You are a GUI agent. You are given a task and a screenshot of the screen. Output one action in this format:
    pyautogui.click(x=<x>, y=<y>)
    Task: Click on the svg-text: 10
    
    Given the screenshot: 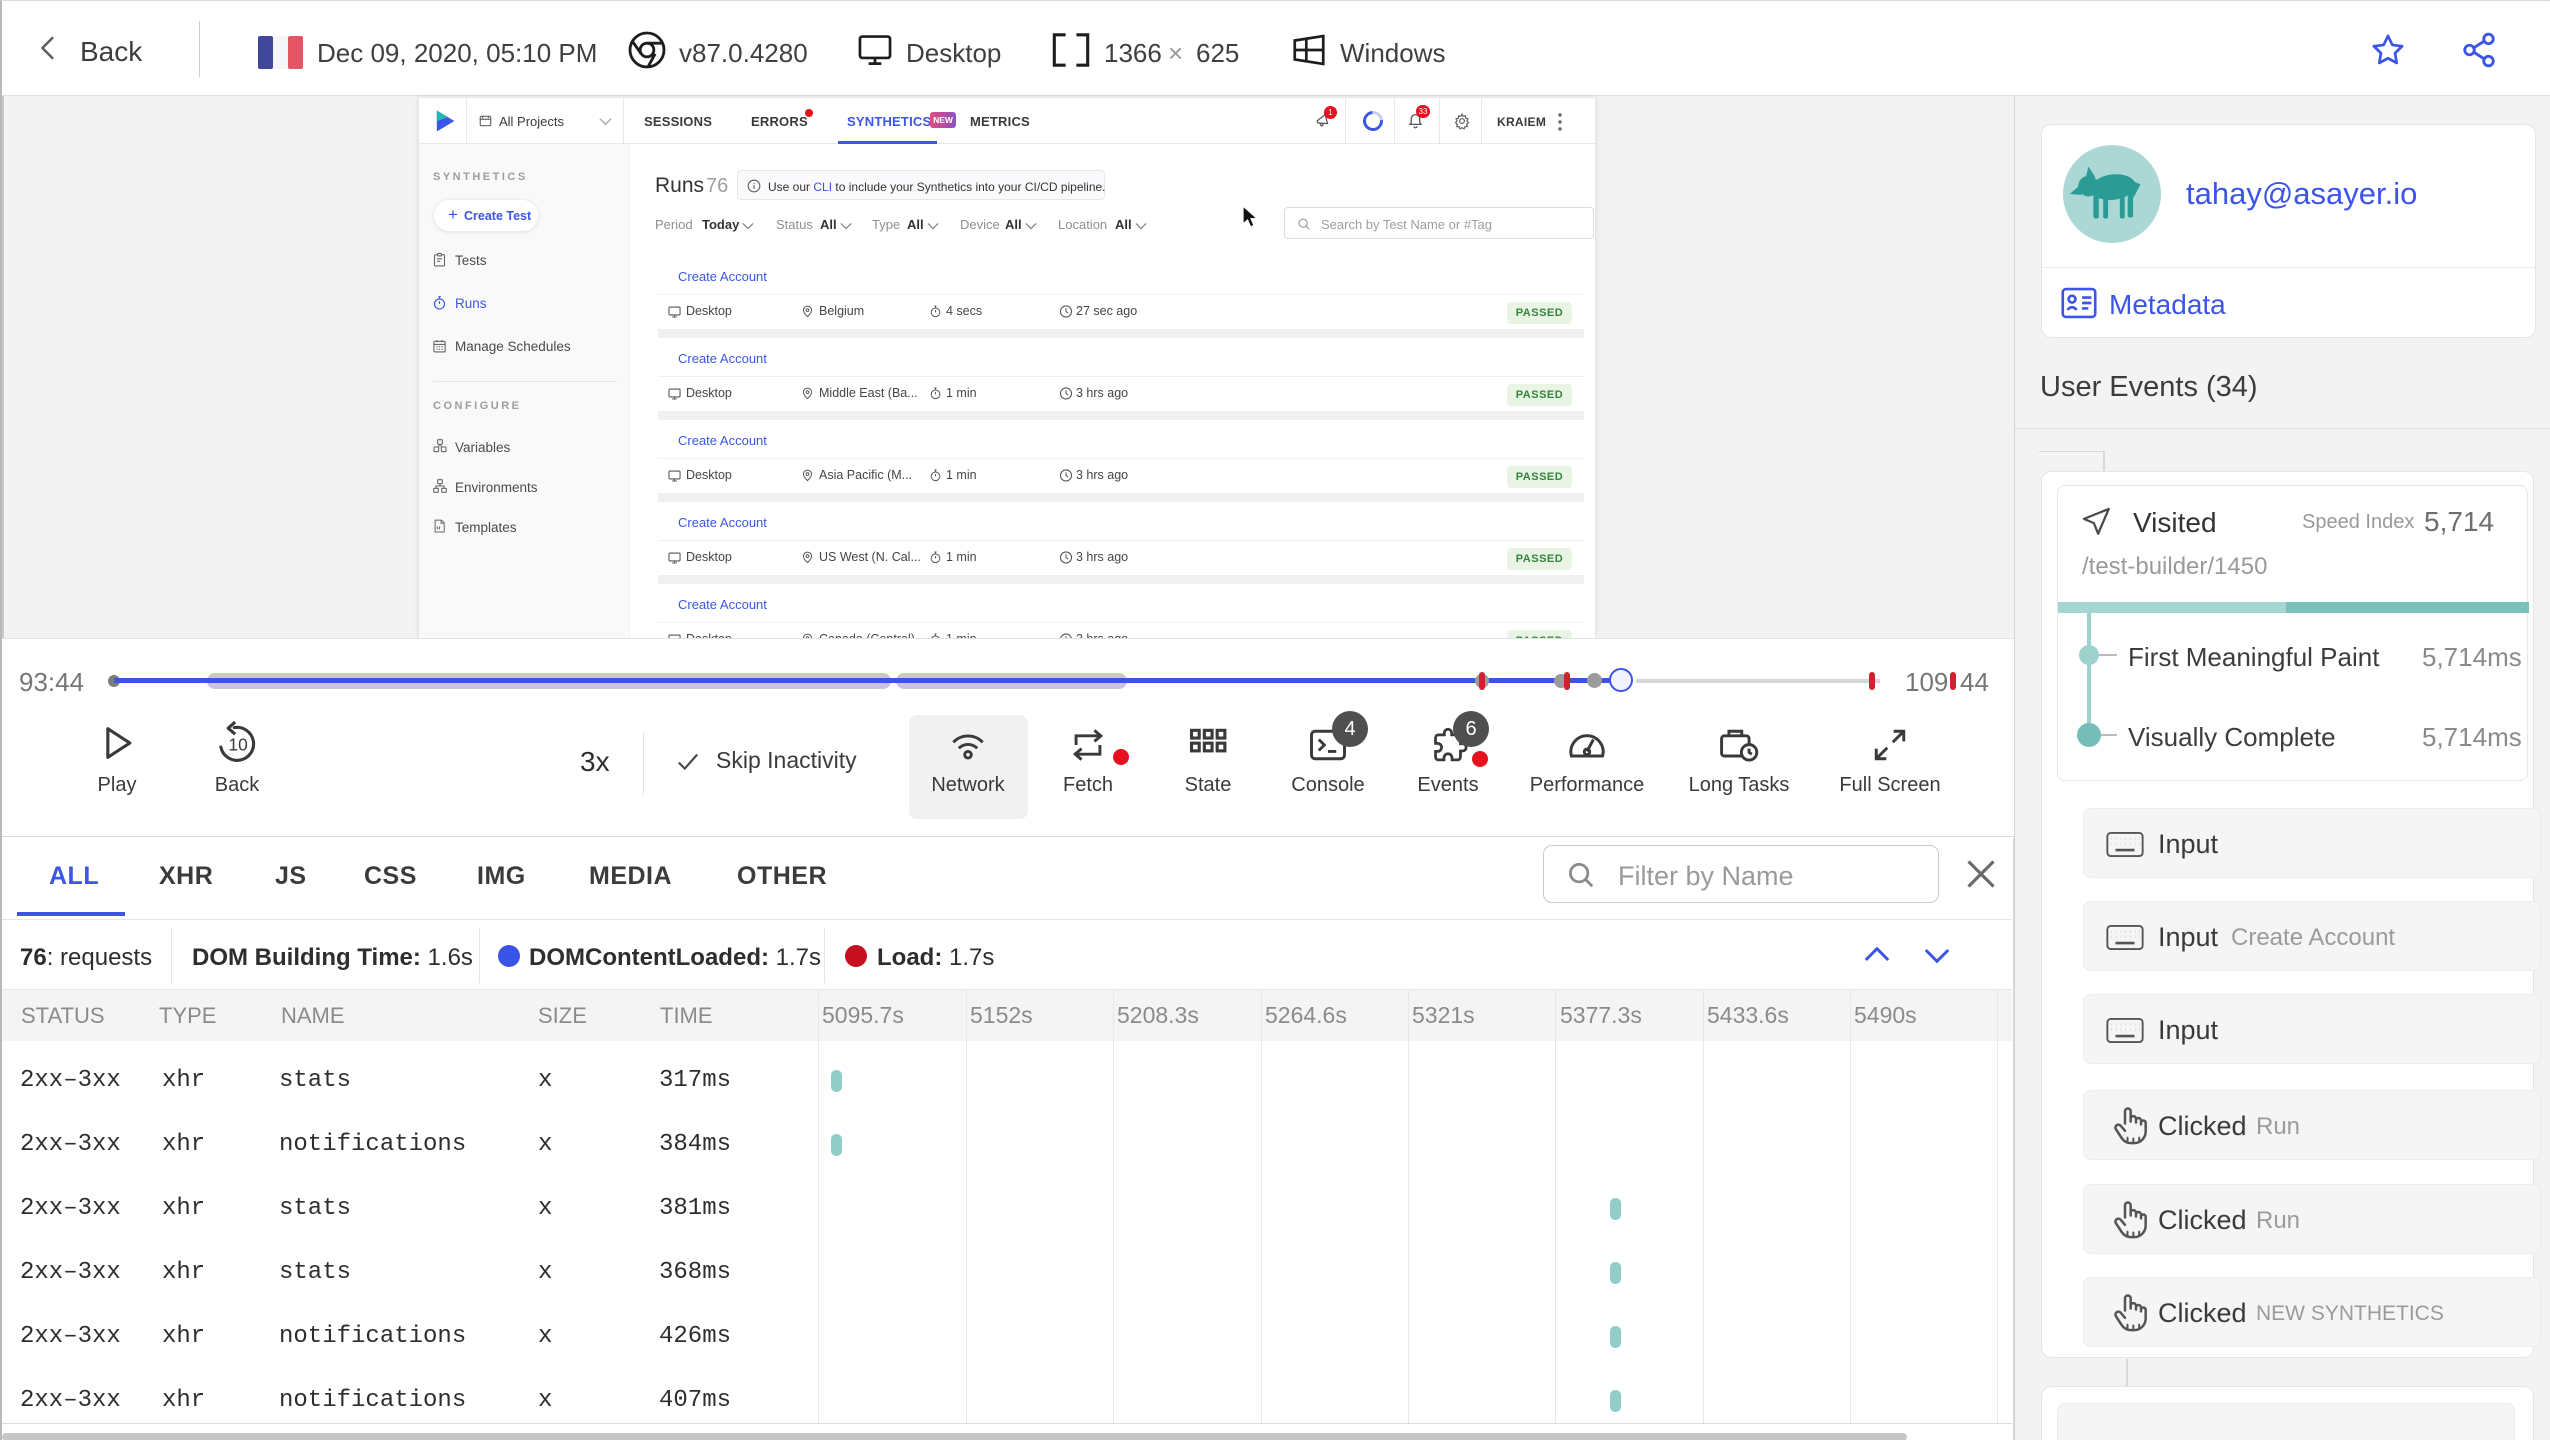 What is the action you would take?
    pyautogui.click(x=237, y=745)
    